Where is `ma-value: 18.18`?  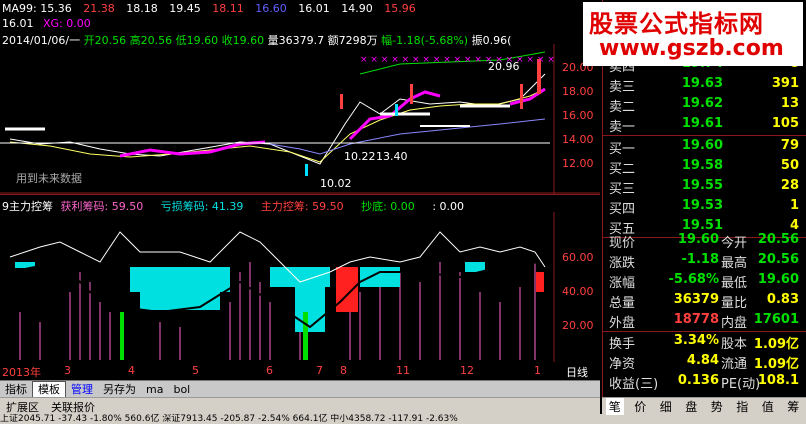 ma-value: 18.18 is located at coordinates (142, 8).